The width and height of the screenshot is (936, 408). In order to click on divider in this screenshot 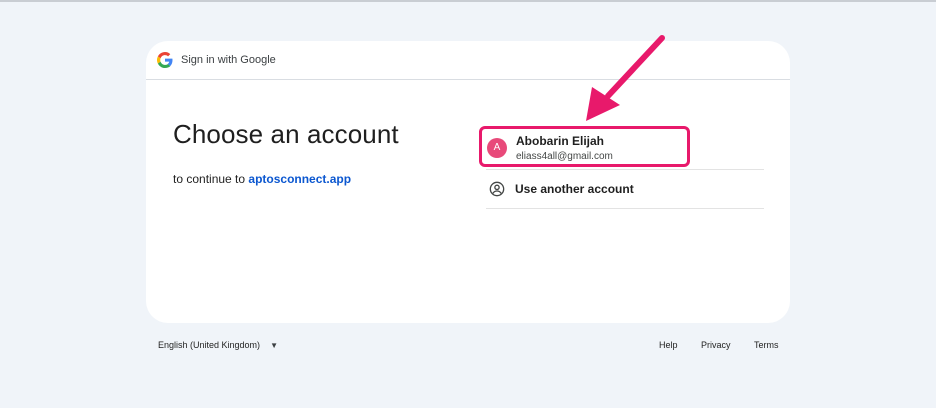, I will do `click(625, 208)`.